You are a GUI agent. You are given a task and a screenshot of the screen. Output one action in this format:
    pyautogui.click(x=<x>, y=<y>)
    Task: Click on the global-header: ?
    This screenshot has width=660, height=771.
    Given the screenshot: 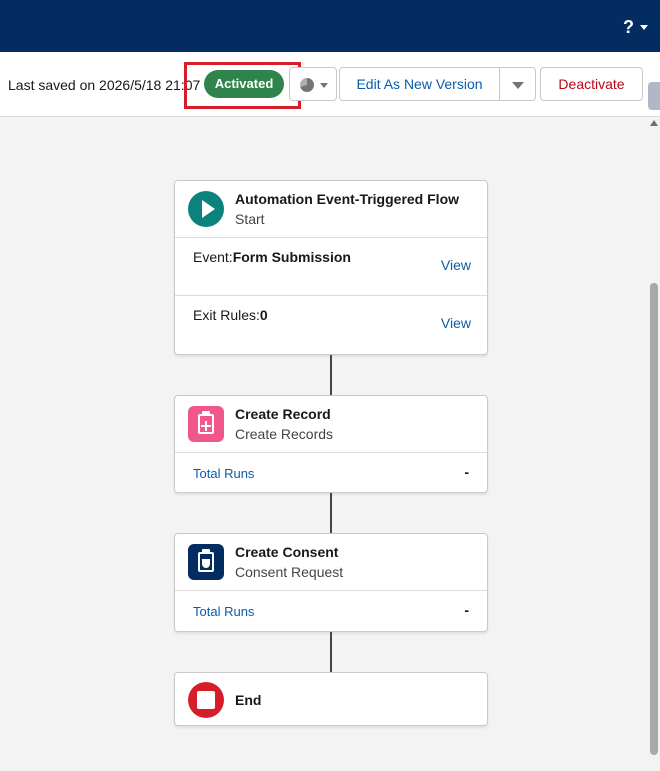 What is the action you would take?
    pyautogui.click(x=330, y=26)
    